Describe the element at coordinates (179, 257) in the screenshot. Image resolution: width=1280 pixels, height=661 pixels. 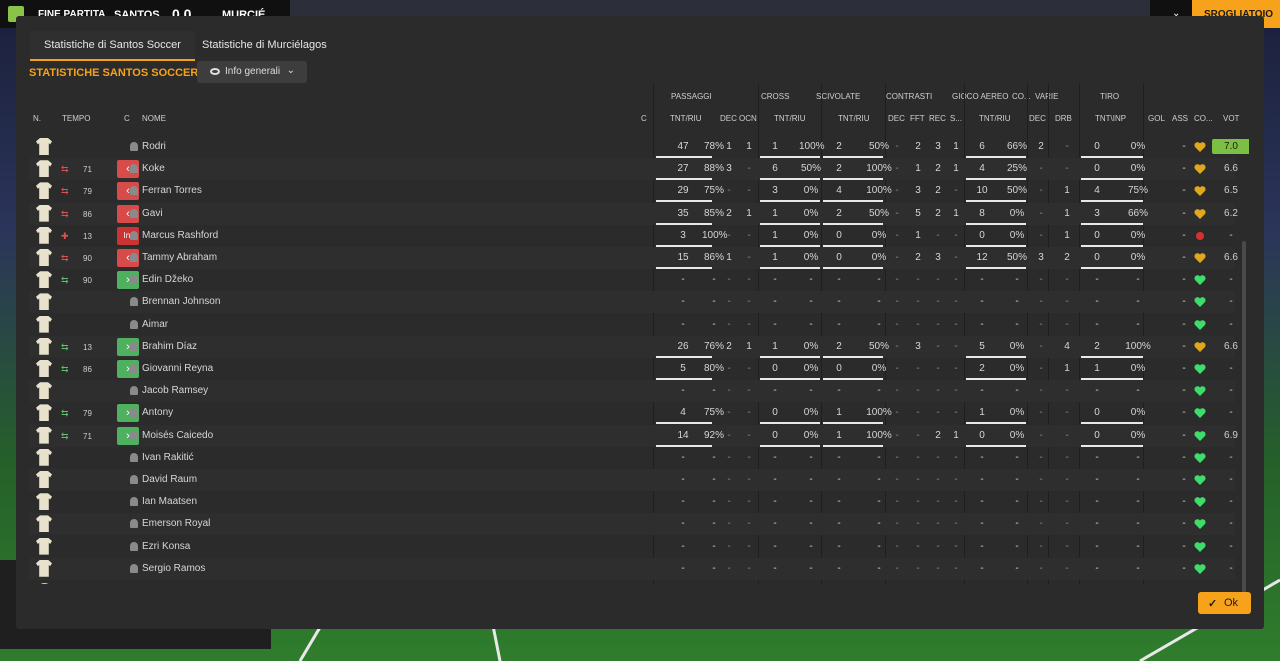
I see `player-name: Tammy Abraham` at that location.